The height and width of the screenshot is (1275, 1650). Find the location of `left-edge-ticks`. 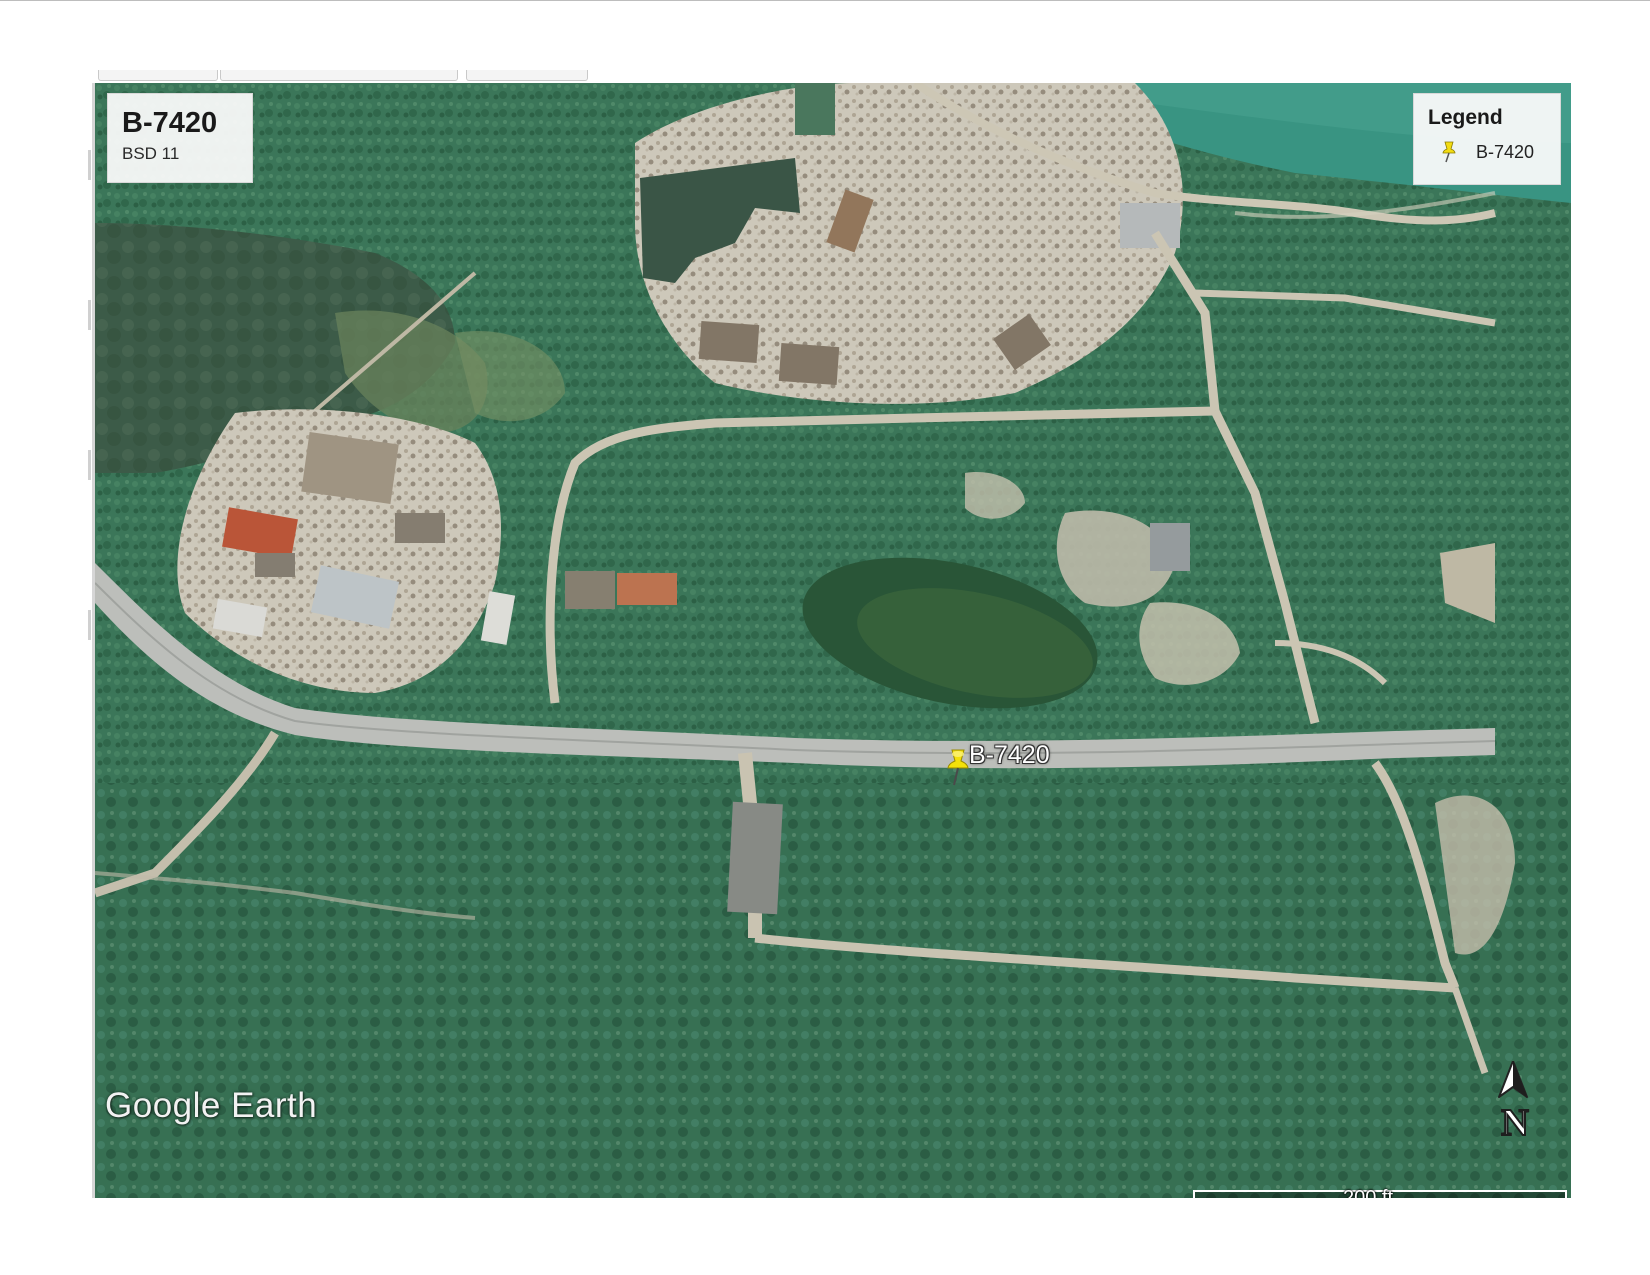

left-edge-ticks is located at coordinates (89, 450).